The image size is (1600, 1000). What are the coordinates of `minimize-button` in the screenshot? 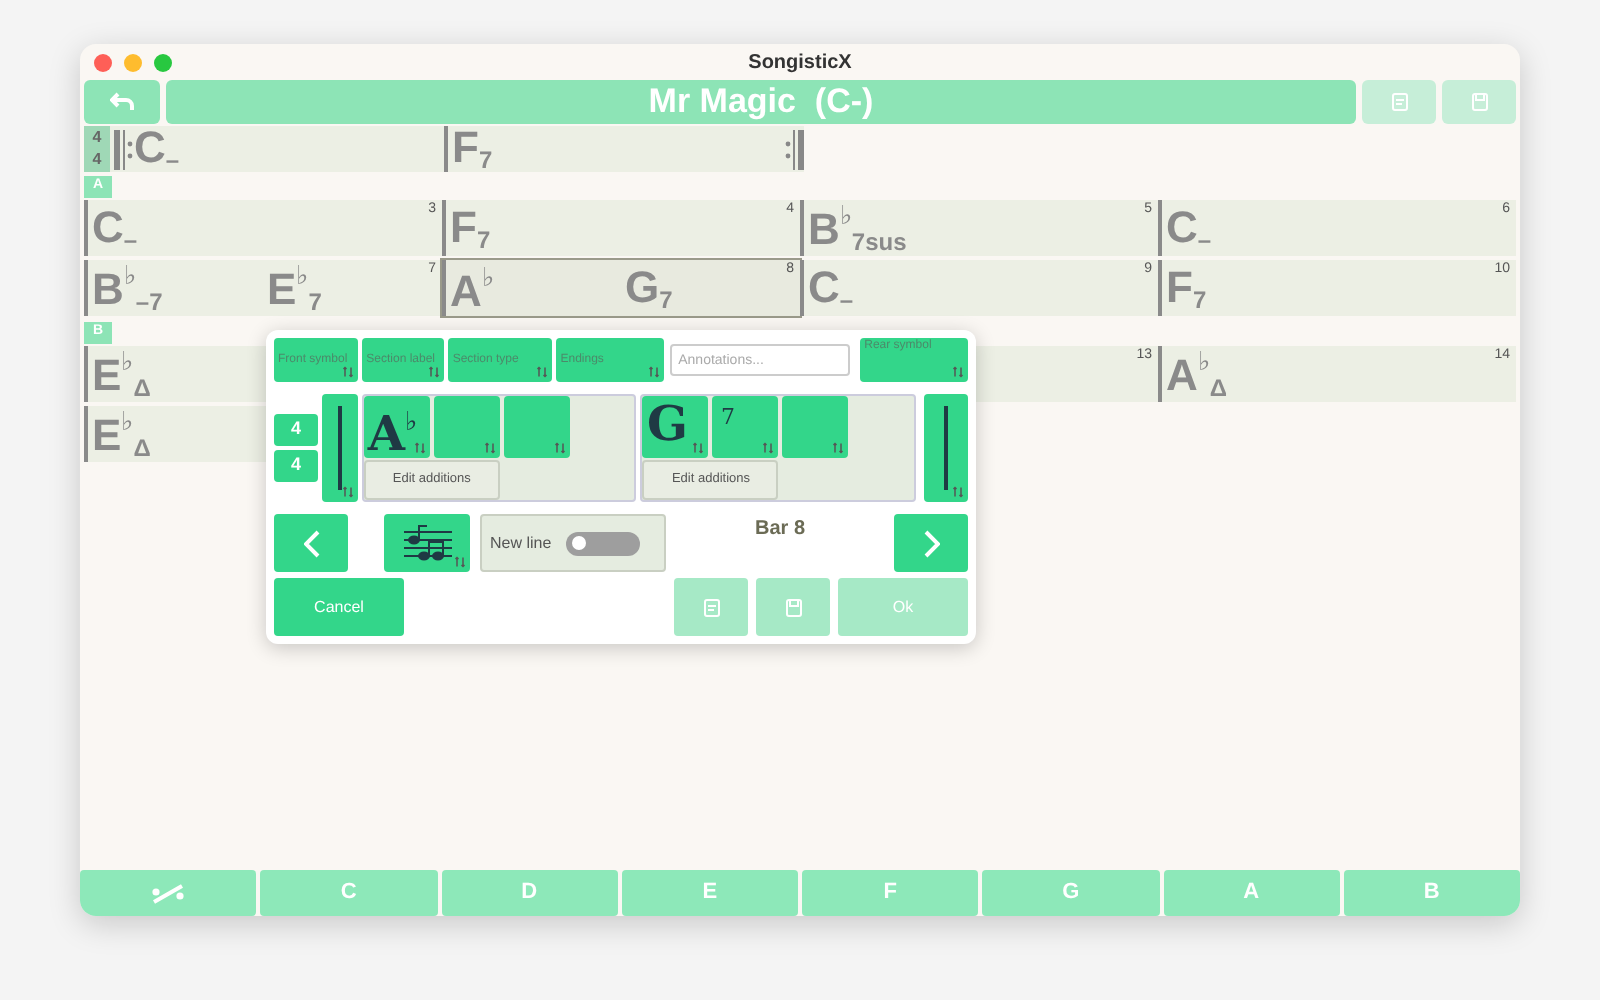 It's located at (133, 62).